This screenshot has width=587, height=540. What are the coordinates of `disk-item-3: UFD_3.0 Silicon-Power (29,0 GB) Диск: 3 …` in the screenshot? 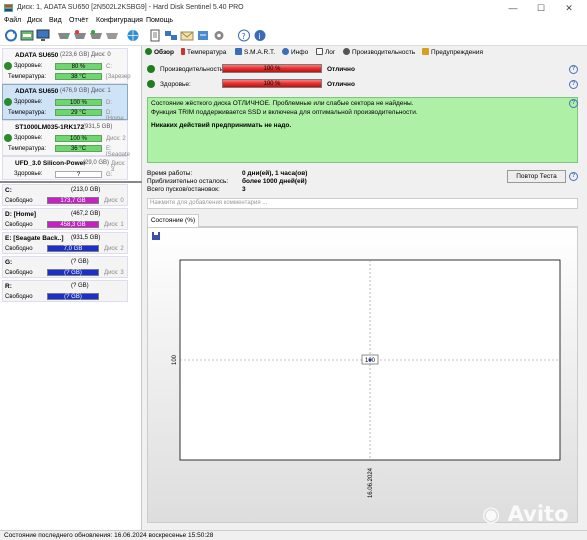 It's located at (65, 168).